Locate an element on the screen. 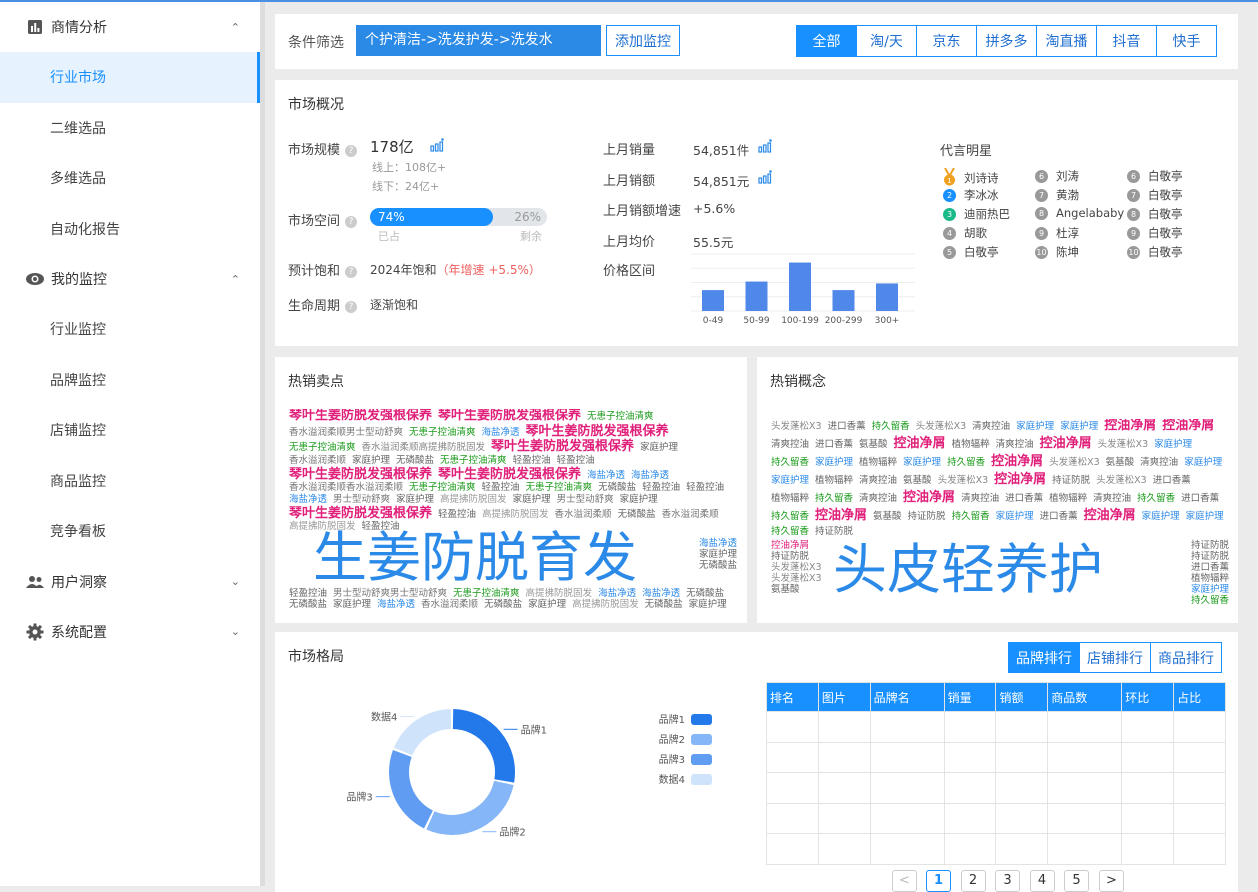  celebrity-item: 10 陈坤 is located at coordinates (1057, 252).